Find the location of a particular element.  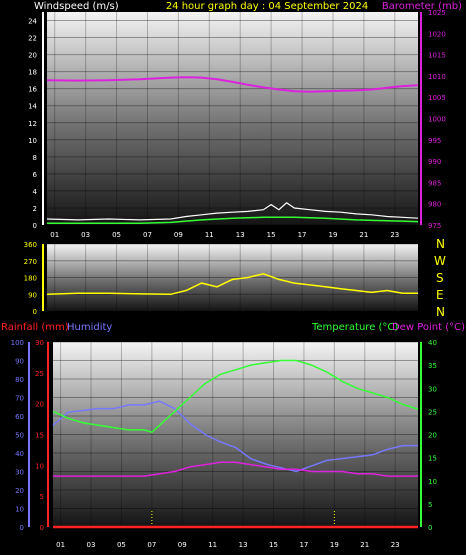

windspeed-tick-label: 0 is located at coordinates (35, 226).